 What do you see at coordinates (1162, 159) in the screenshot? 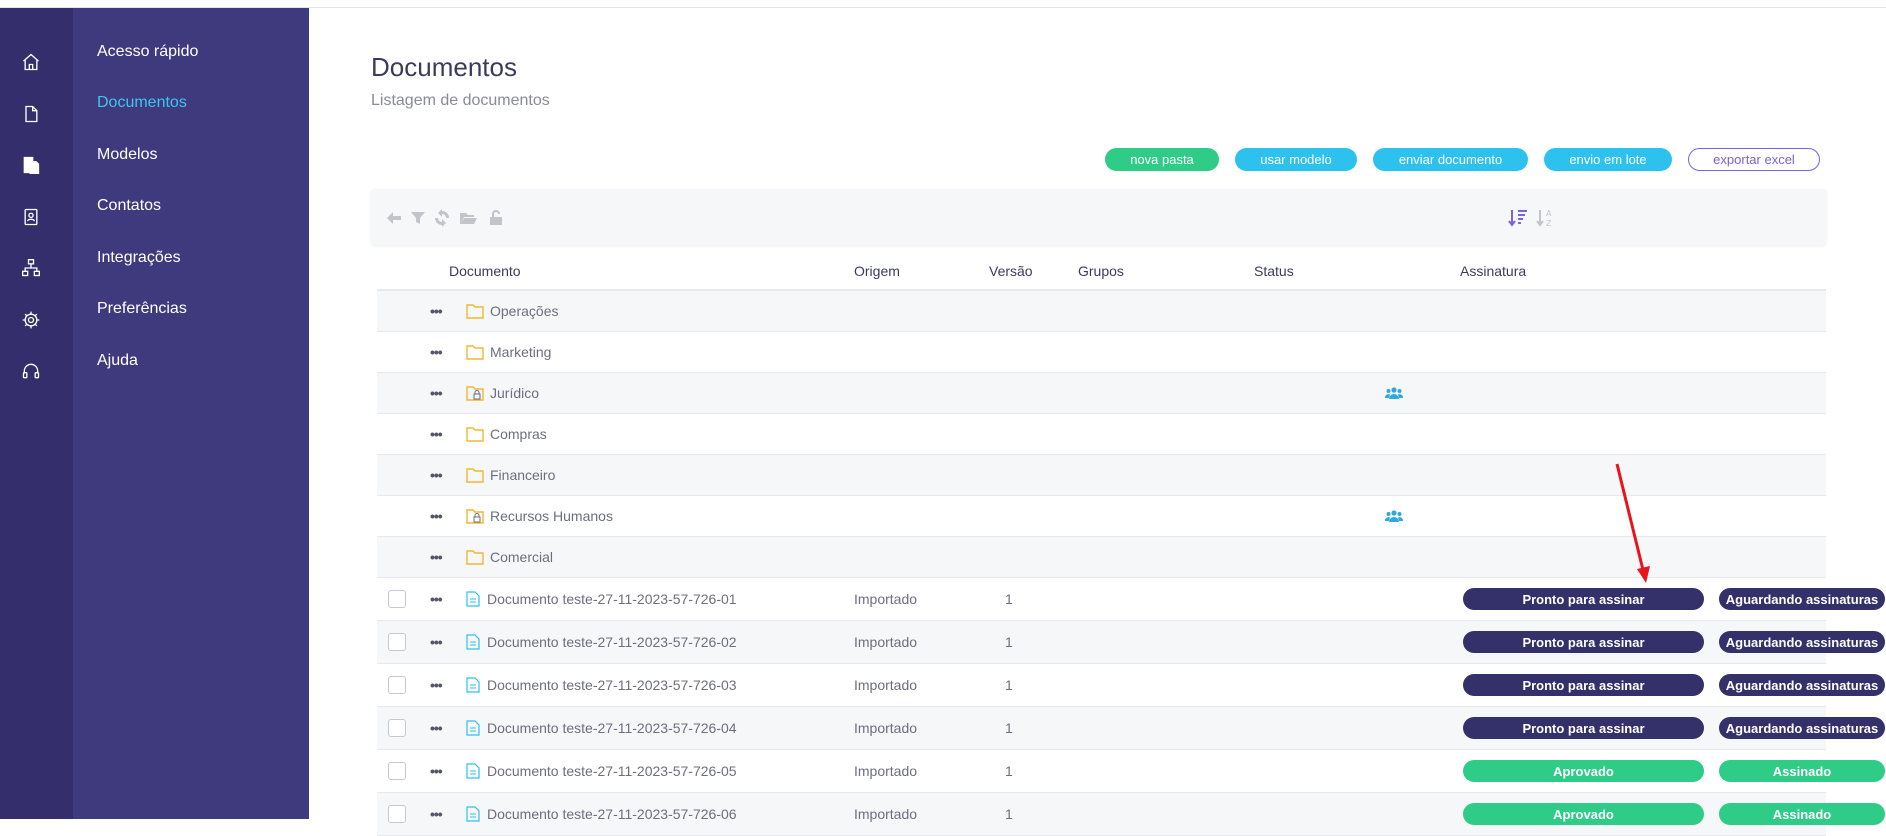
I see `nova-pasta-button: nova pasta` at bounding box center [1162, 159].